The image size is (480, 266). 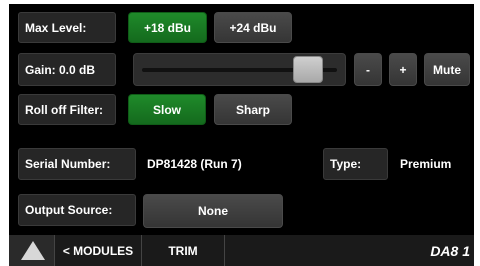 What do you see at coordinates (403, 69) in the screenshot?
I see `gain-plus-button: +` at bounding box center [403, 69].